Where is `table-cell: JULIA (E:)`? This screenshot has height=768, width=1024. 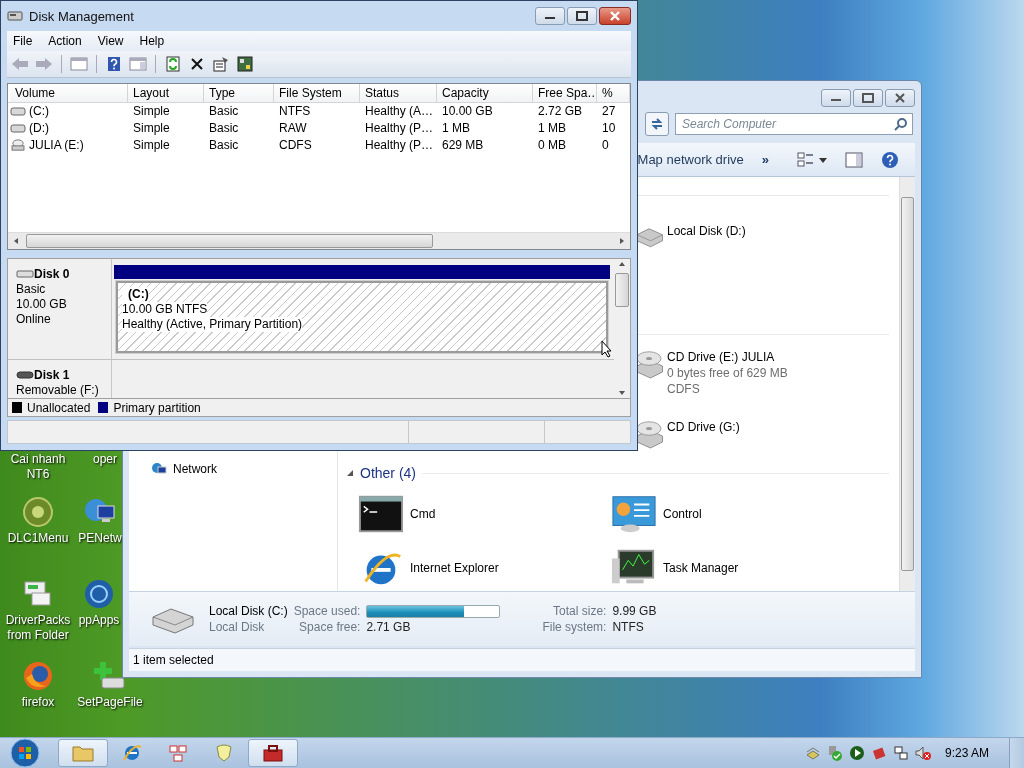 table-cell: JULIA (E:) is located at coordinates (56, 145).